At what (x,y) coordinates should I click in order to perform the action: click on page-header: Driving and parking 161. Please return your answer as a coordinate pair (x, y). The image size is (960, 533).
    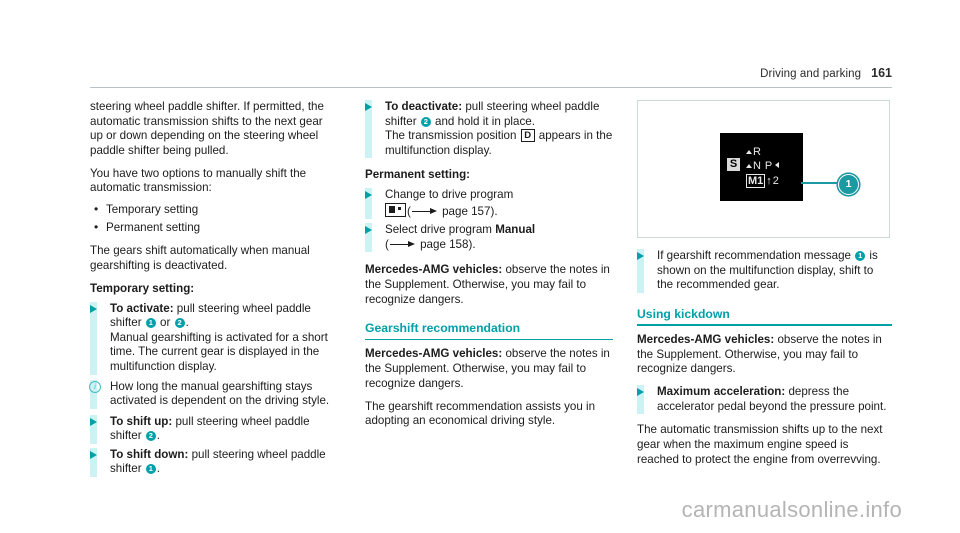
    Looking at the image, I should click on (491, 77).